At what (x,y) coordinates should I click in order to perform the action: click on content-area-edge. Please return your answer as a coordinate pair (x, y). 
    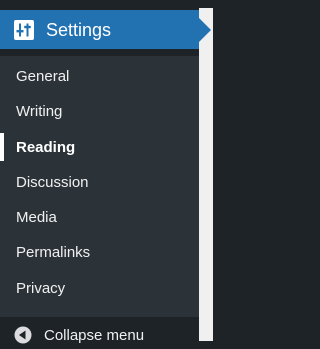
    Looking at the image, I should click on (206, 174).